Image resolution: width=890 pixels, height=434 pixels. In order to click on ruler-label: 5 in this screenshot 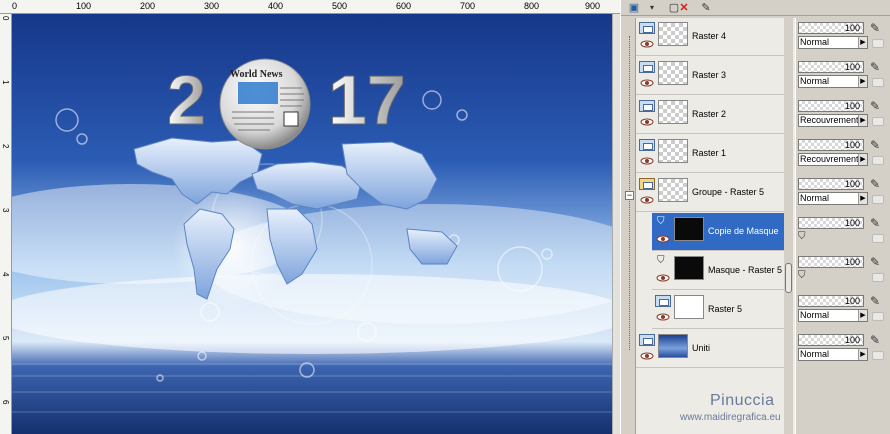, I will do `click(5, 338)`.